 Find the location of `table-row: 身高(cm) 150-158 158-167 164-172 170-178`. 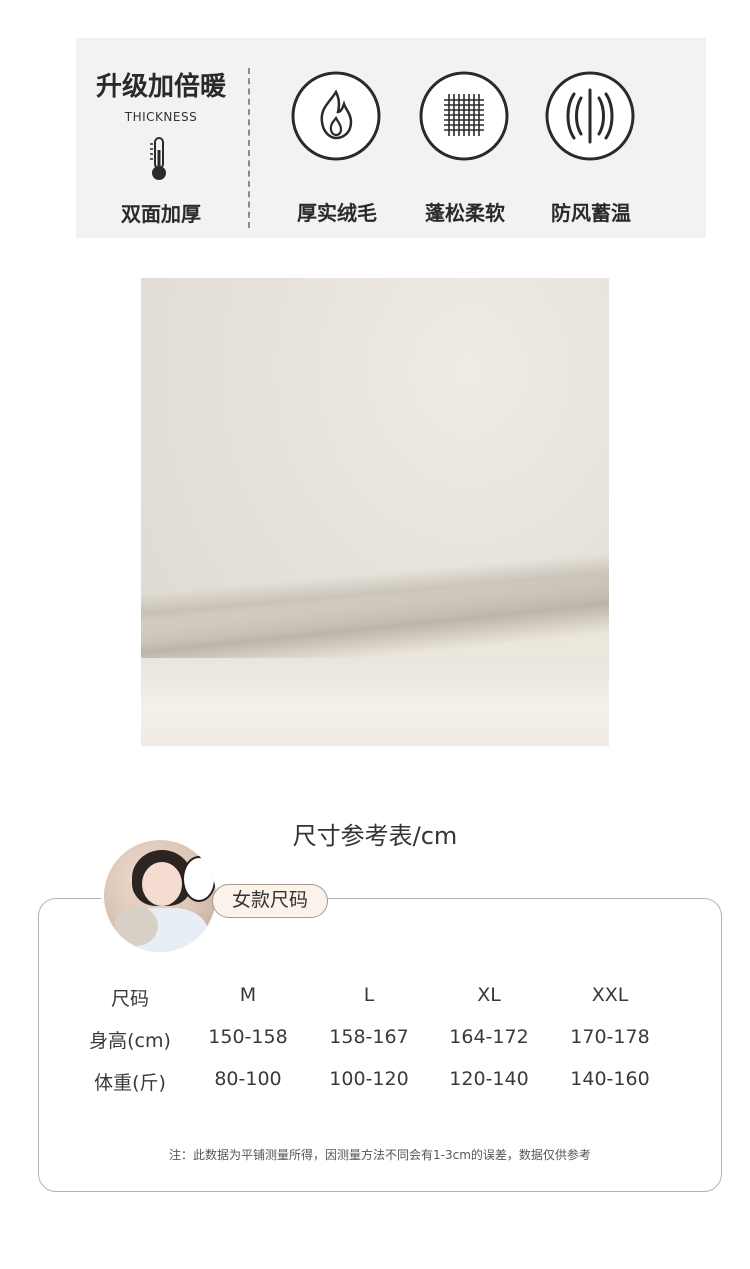

table-row: 身高(cm) 150-158 158-167 164-172 170-178 is located at coordinates (375, 1041).